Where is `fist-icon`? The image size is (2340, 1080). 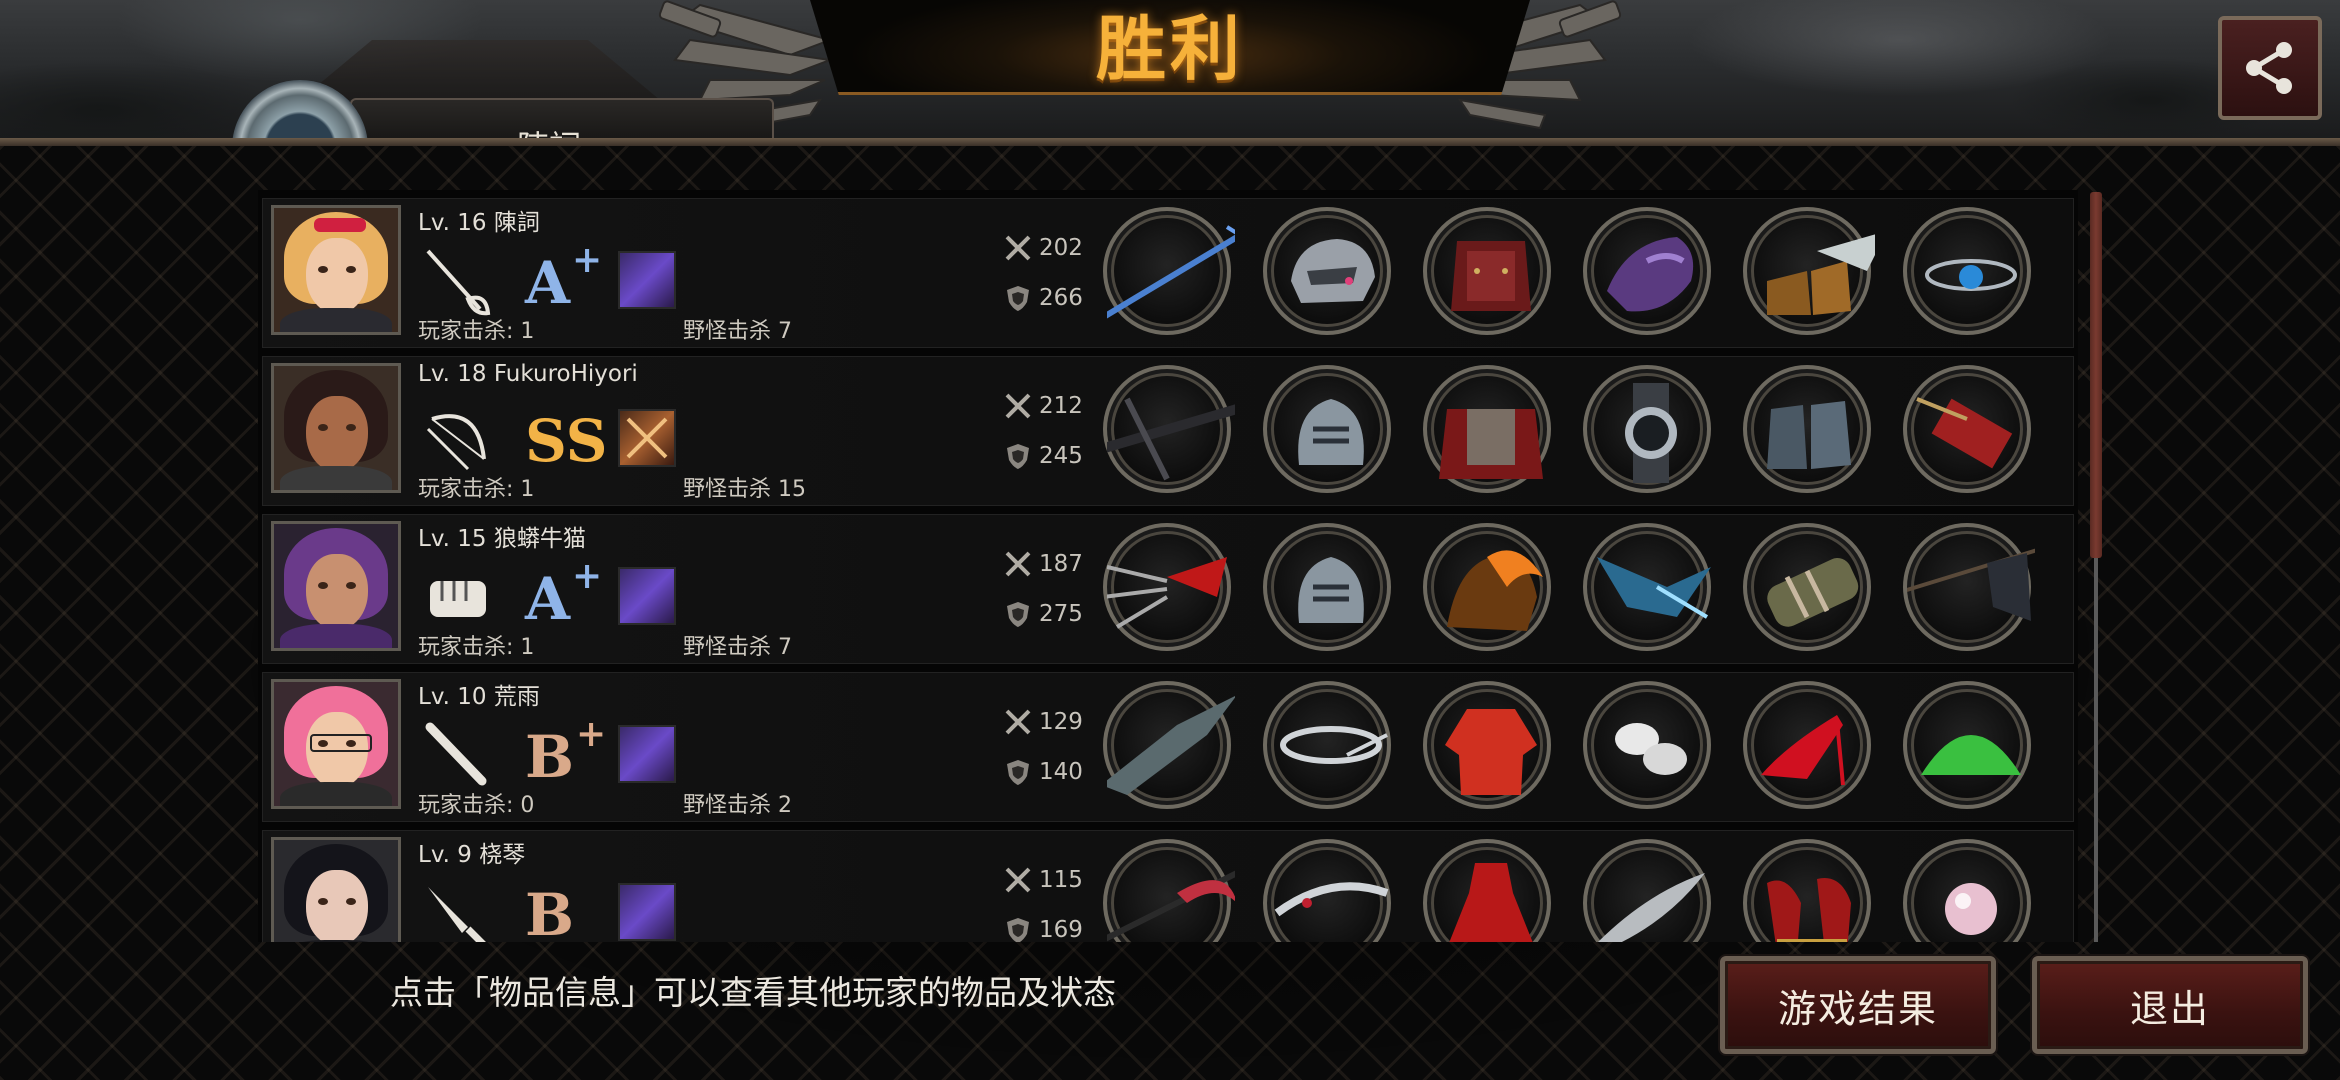
fist-icon is located at coordinates (458, 599).